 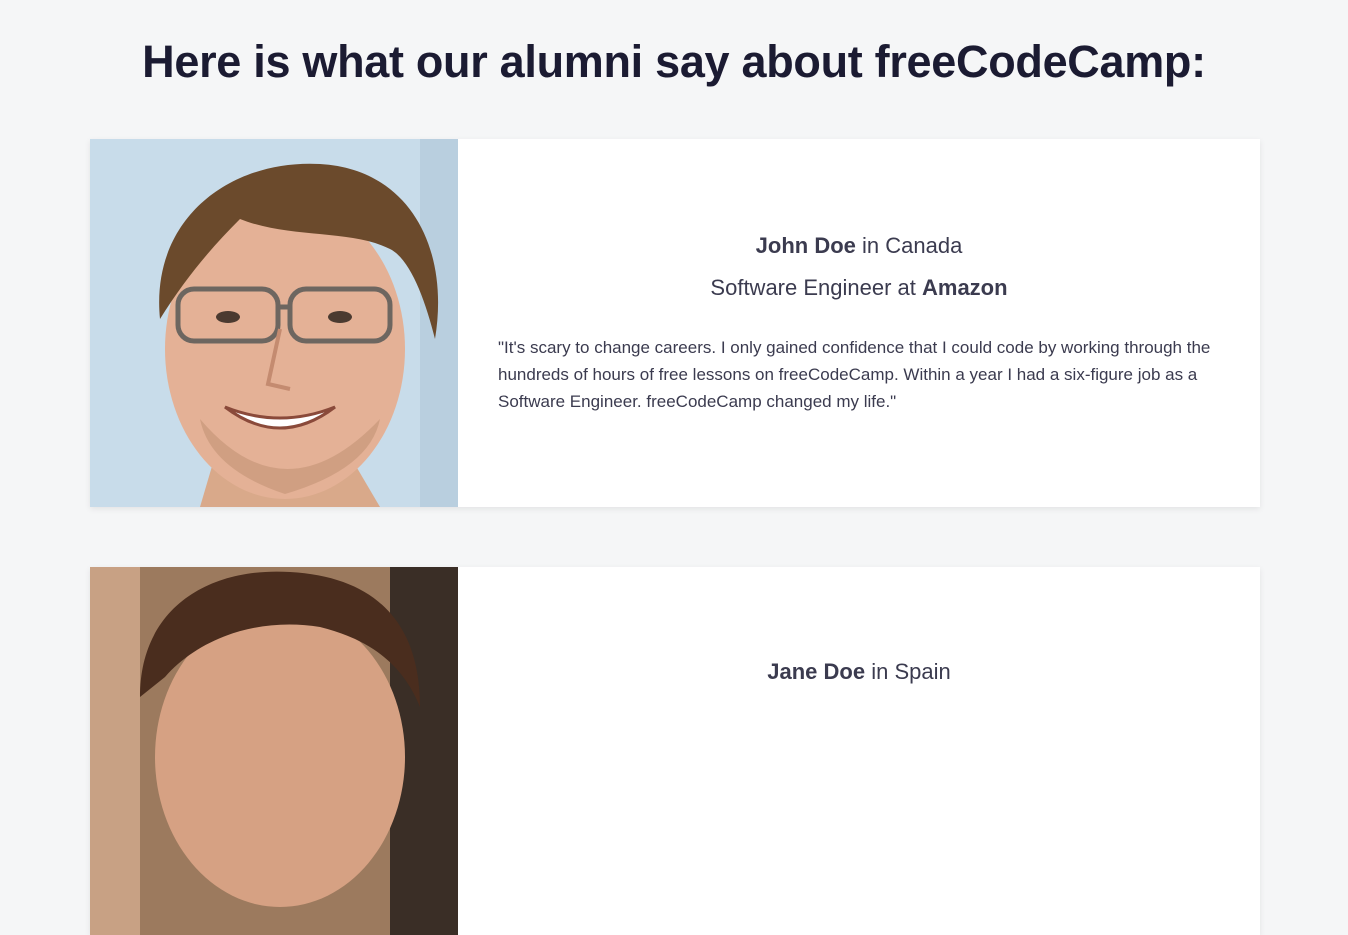 What do you see at coordinates (924, 245) in the screenshot?
I see `alumni-location: Canada` at bounding box center [924, 245].